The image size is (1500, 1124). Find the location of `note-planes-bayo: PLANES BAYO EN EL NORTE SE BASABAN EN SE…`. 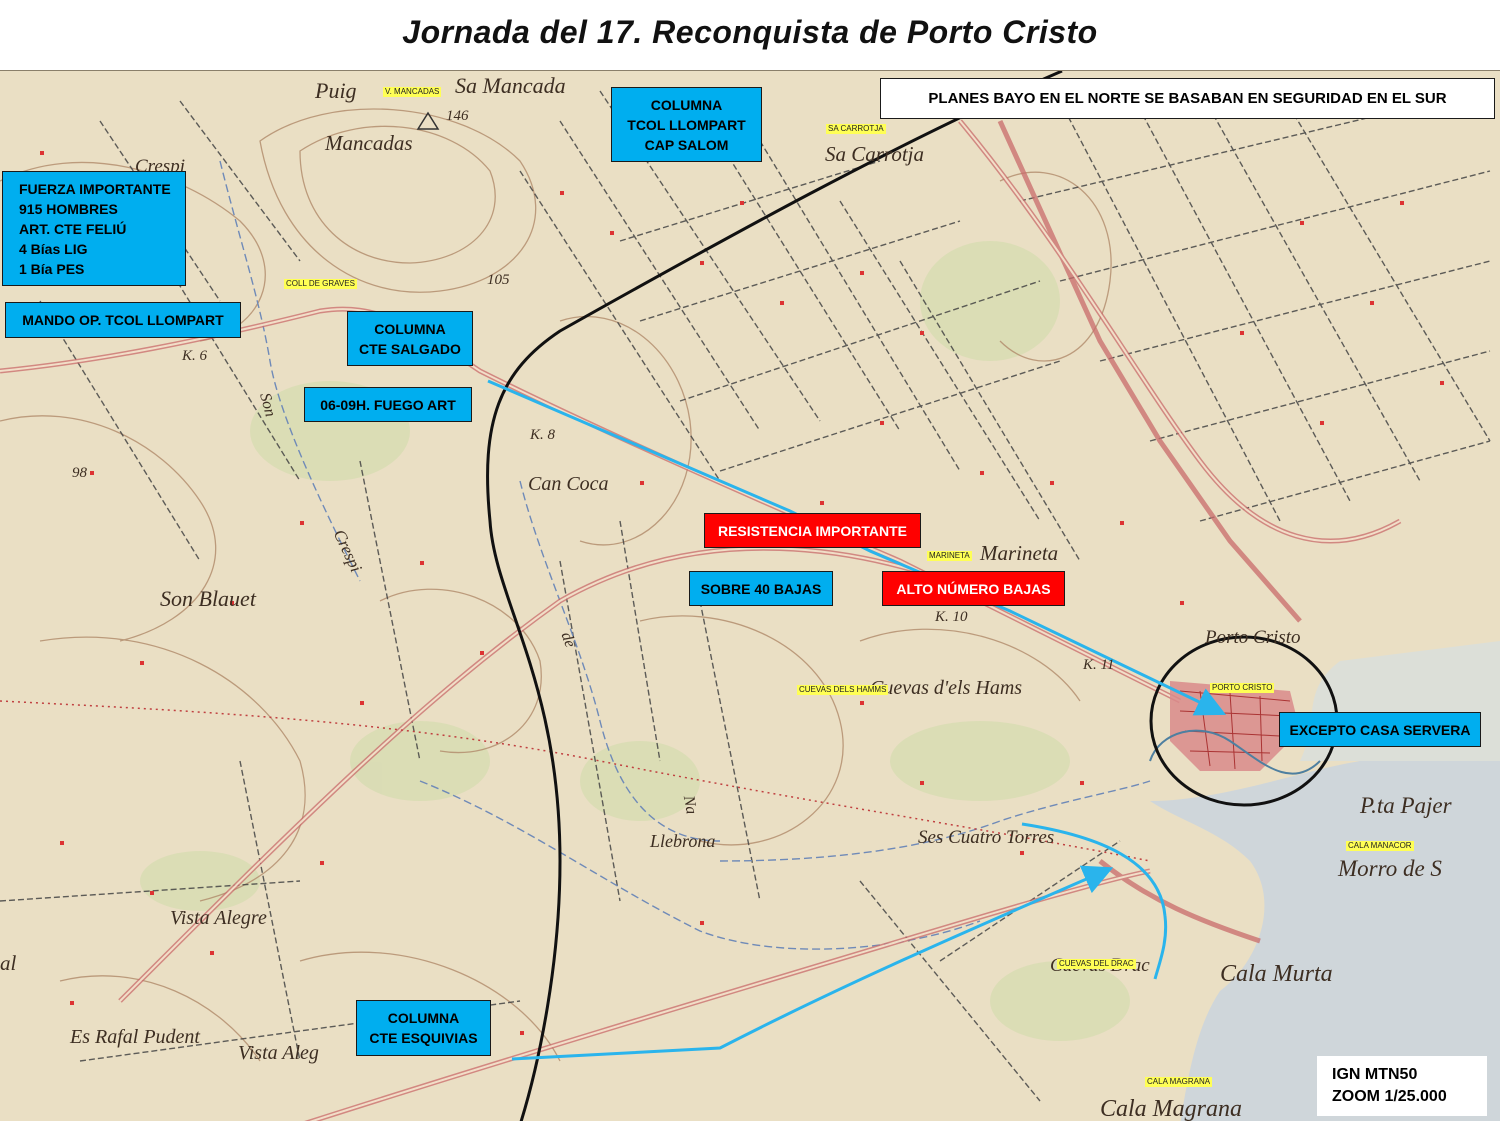

note-planes-bayo: PLANES BAYO EN EL NORTE SE BASABAN EN SE… is located at coordinates (1187, 98).